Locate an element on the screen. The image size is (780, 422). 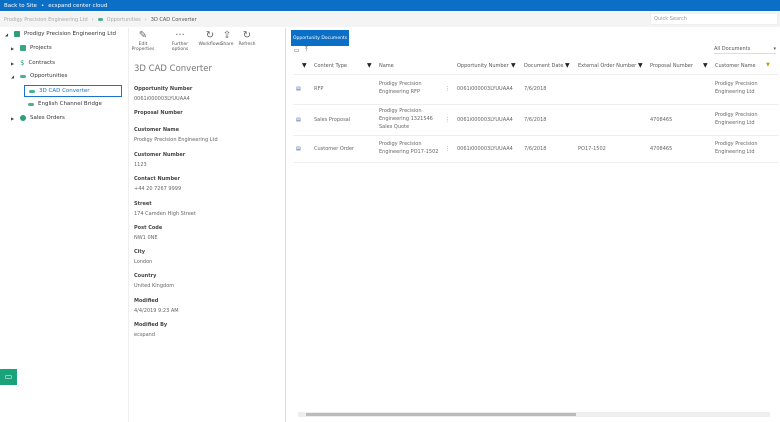
folder-icon: ▭ is located at coordinates (297, 50).